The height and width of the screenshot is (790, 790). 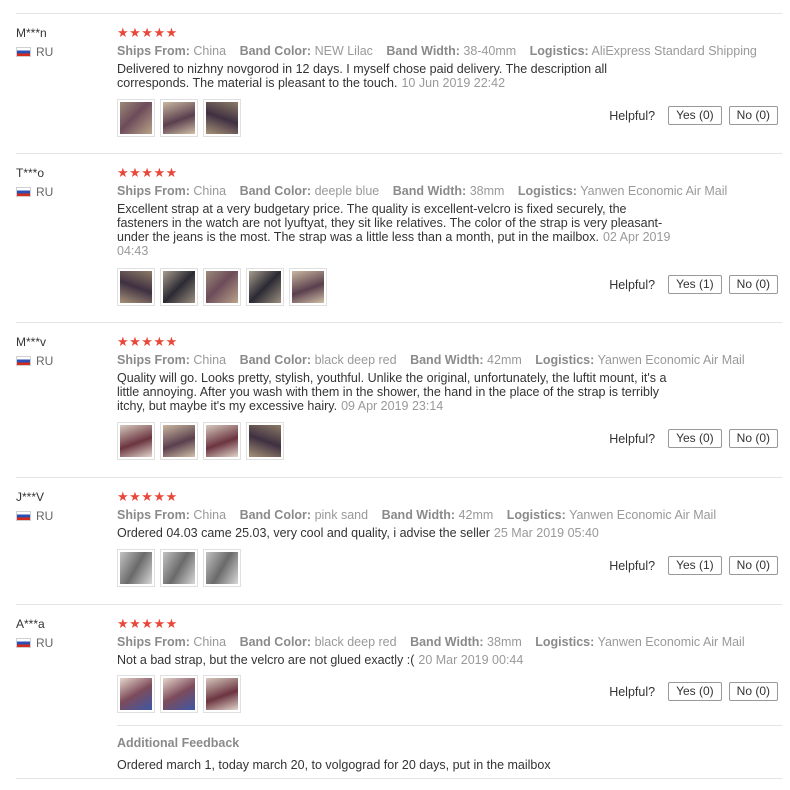 What do you see at coordinates (674, 51) in the screenshot?
I see `logistics-value: AliExpress Standard Shipping` at bounding box center [674, 51].